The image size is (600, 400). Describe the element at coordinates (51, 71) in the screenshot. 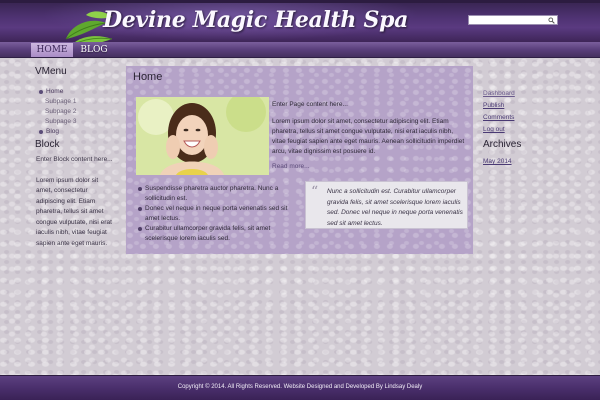

I see `vmenu-heading: VMenu` at that location.